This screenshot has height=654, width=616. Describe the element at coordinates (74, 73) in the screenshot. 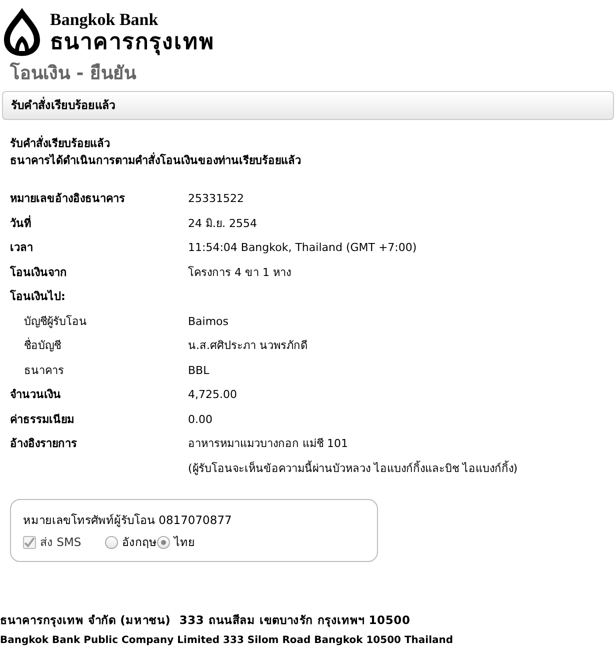

I see `page-title: โอนเงิน - ยืนยัน` at that location.